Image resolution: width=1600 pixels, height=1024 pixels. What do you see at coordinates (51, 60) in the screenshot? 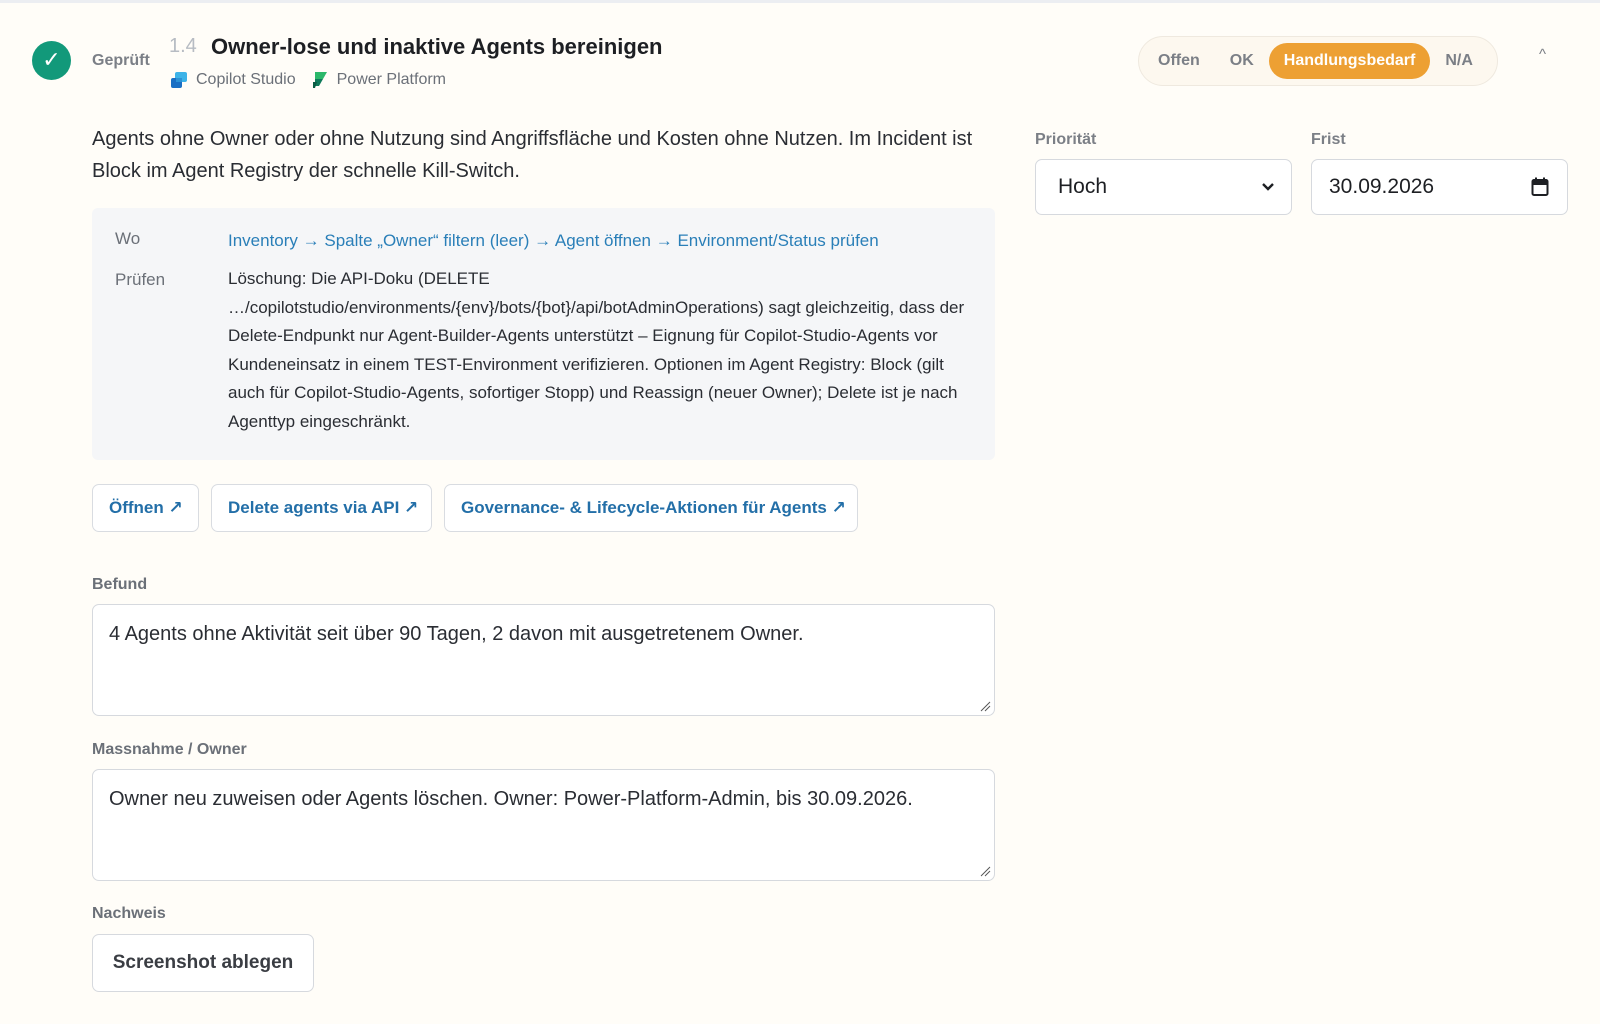
I see `checked-icon: ✓` at bounding box center [51, 60].